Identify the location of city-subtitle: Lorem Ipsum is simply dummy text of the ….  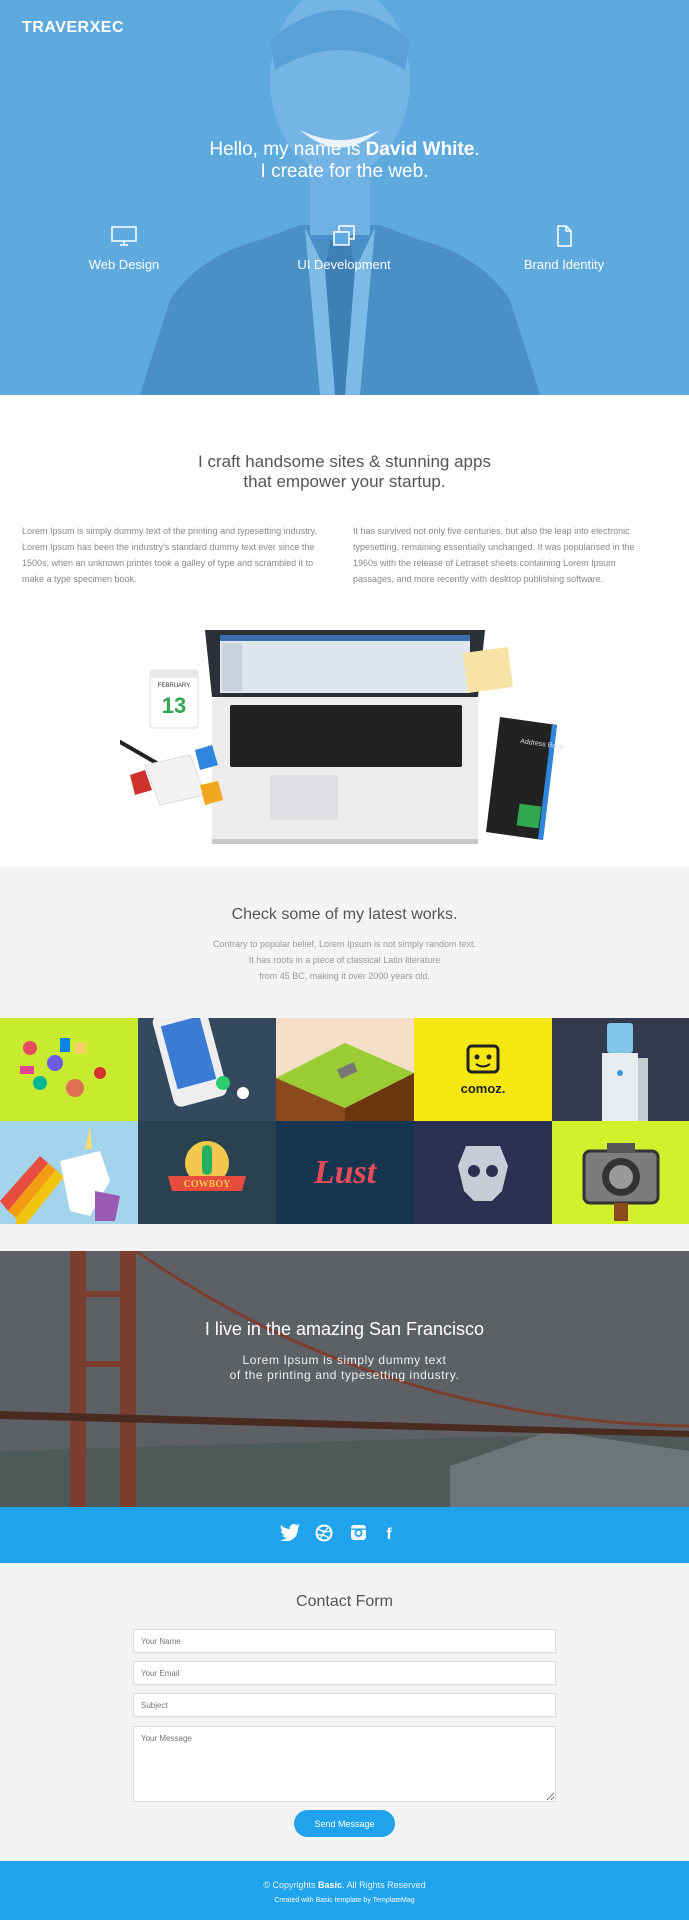
(344, 1368).